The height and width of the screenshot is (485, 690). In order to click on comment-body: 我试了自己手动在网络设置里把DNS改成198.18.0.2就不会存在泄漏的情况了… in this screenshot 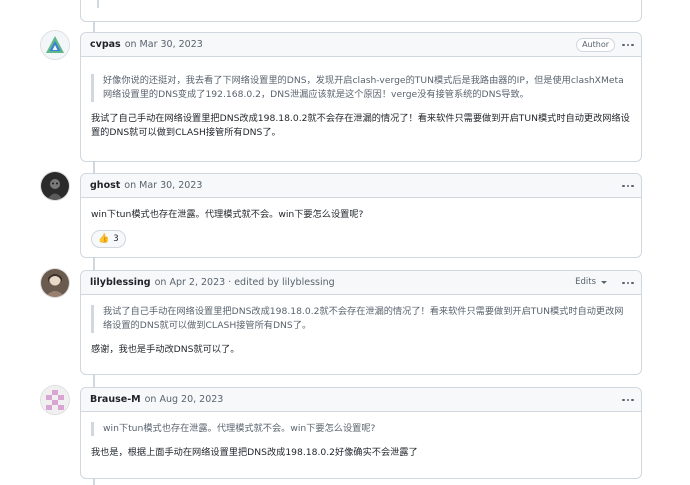, I will do `click(361, 331)`.